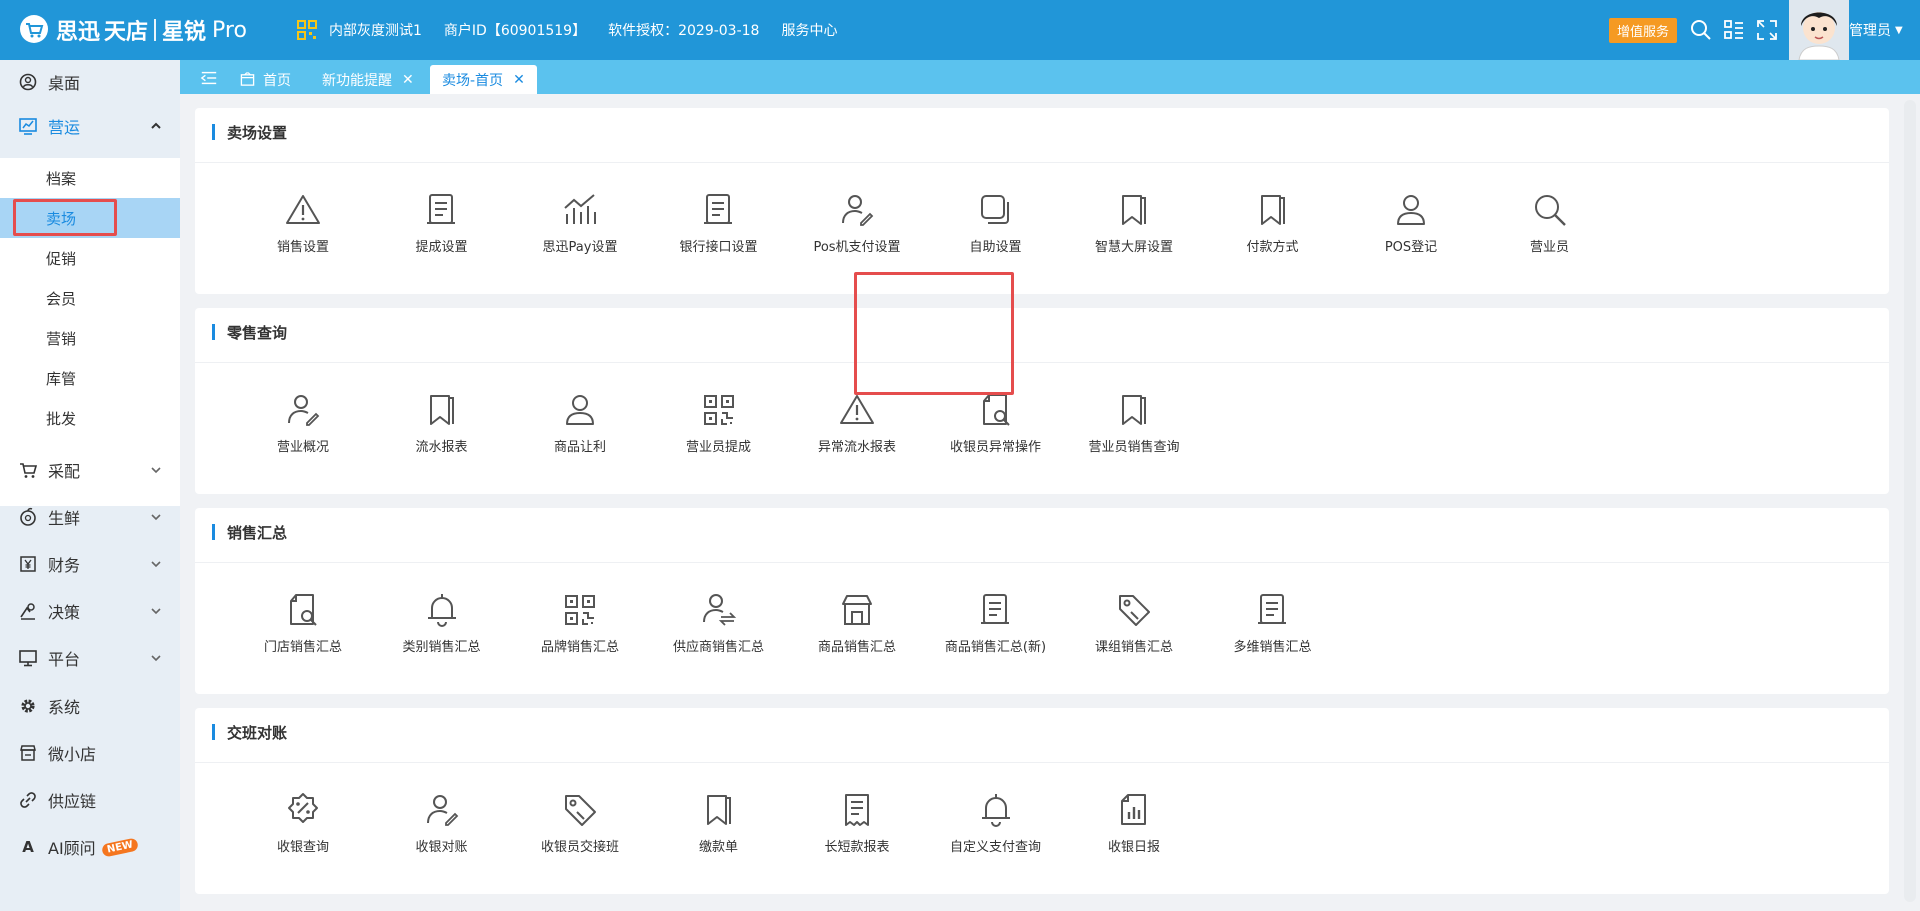 This screenshot has height=911, width=1920. Describe the element at coordinates (719, 230) in the screenshot. I see `function-tile: 银行接口设置` at that location.